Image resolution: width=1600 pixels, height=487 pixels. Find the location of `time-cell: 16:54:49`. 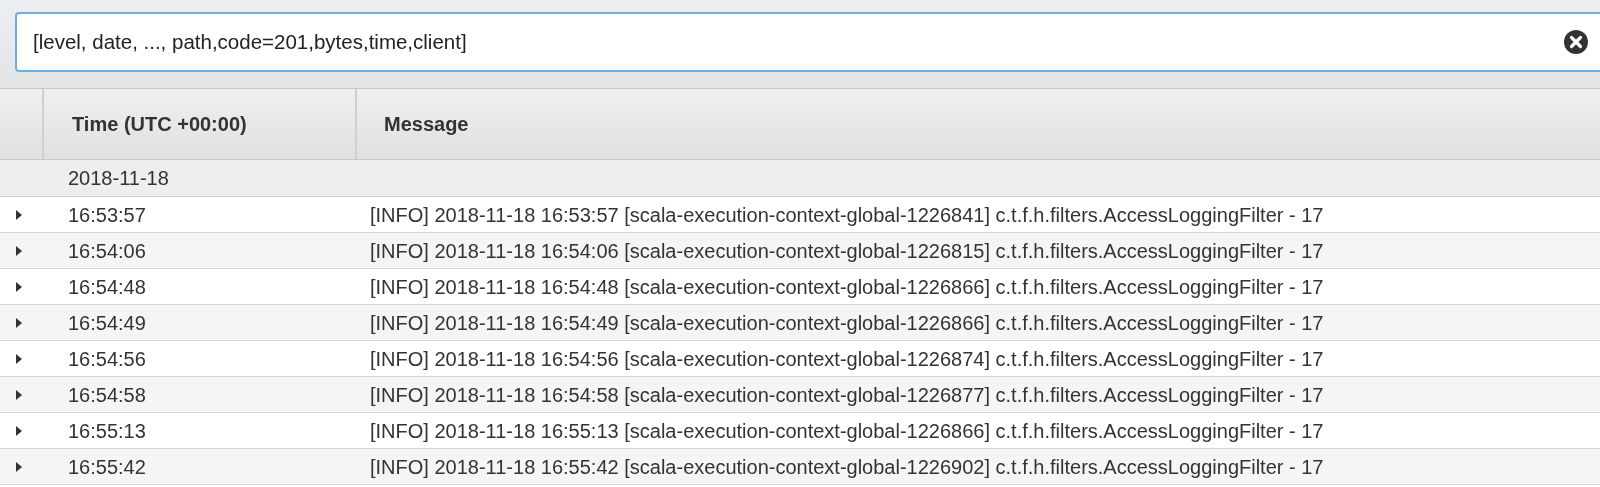

time-cell: 16:54:49 is located at coordinates (107, 322).